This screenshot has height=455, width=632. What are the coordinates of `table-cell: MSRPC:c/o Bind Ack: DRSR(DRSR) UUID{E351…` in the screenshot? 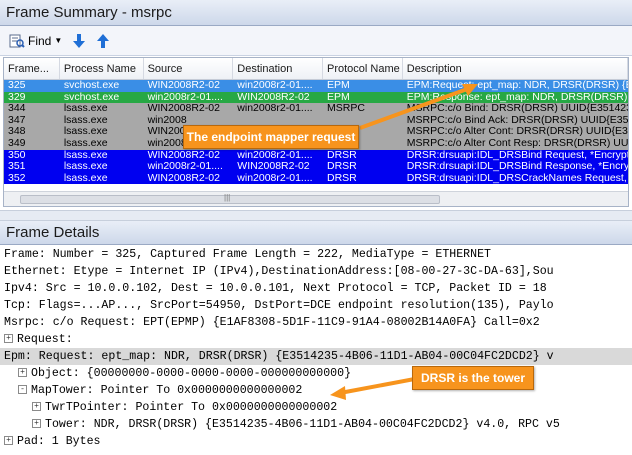 It's located at (517, 120).